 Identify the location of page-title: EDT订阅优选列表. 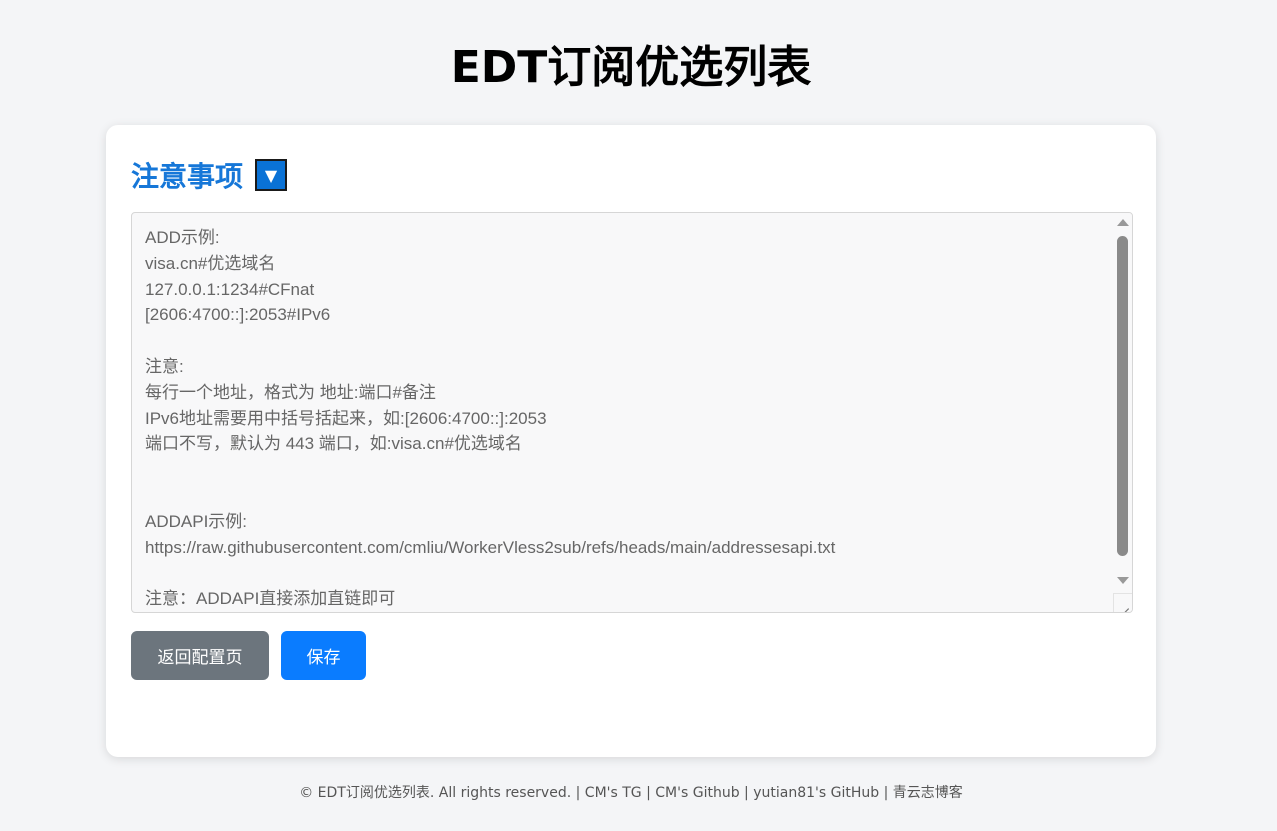
(631, 67).